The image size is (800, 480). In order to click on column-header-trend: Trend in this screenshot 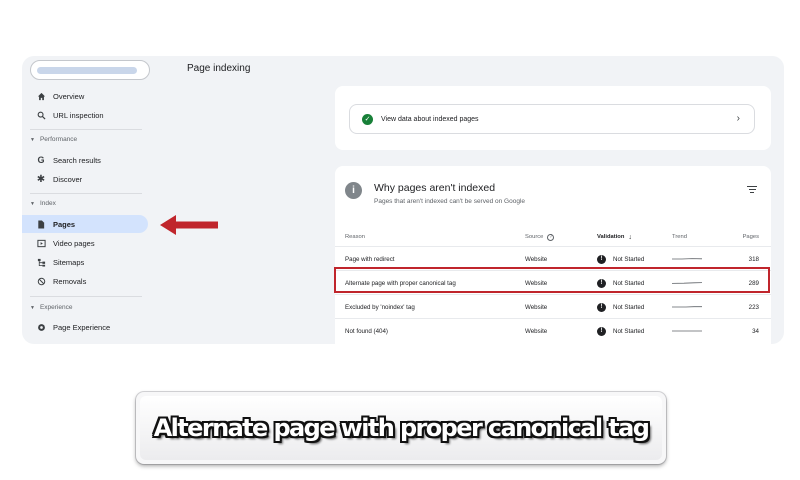, I will do `click(679, 237)`.